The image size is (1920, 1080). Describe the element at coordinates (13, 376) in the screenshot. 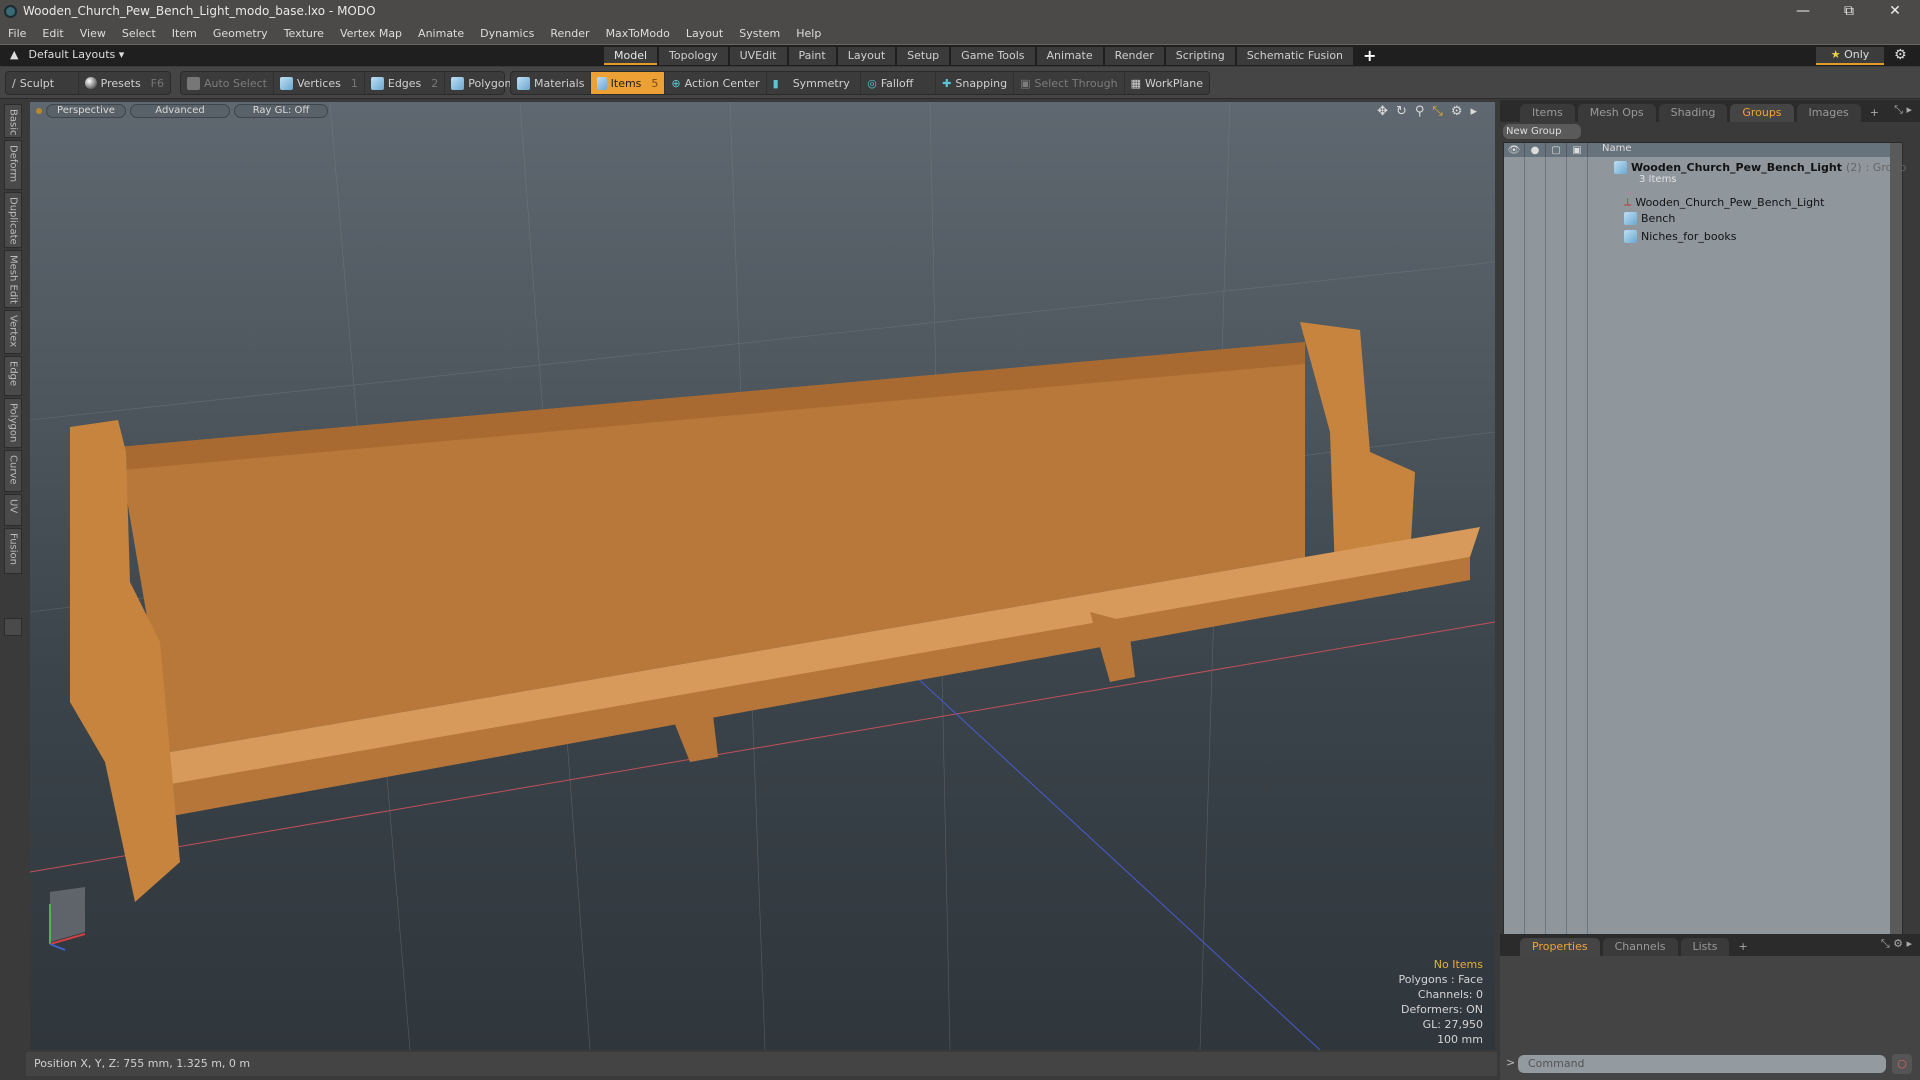

I see `vtab-edge: Edge` at that location.